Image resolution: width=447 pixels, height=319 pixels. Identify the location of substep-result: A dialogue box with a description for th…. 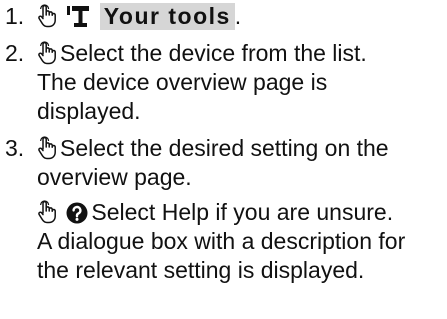
(221, 255).